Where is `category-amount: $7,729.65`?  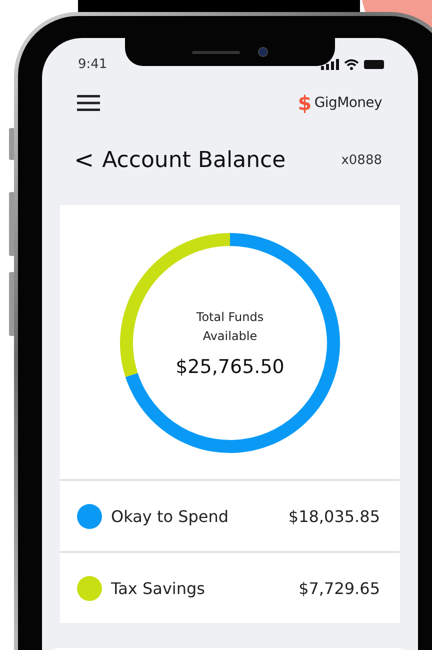
category-amount: $7,729.65 is located at coordinates (339, 588).